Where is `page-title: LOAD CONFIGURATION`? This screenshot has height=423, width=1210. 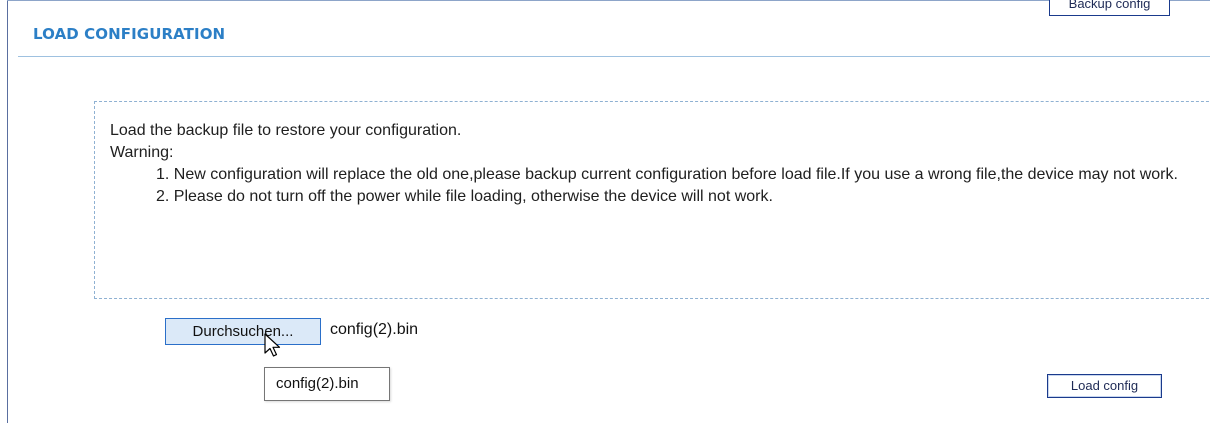
page-title: LOAD CONFIGURATION is located at coordinates (129, 34).